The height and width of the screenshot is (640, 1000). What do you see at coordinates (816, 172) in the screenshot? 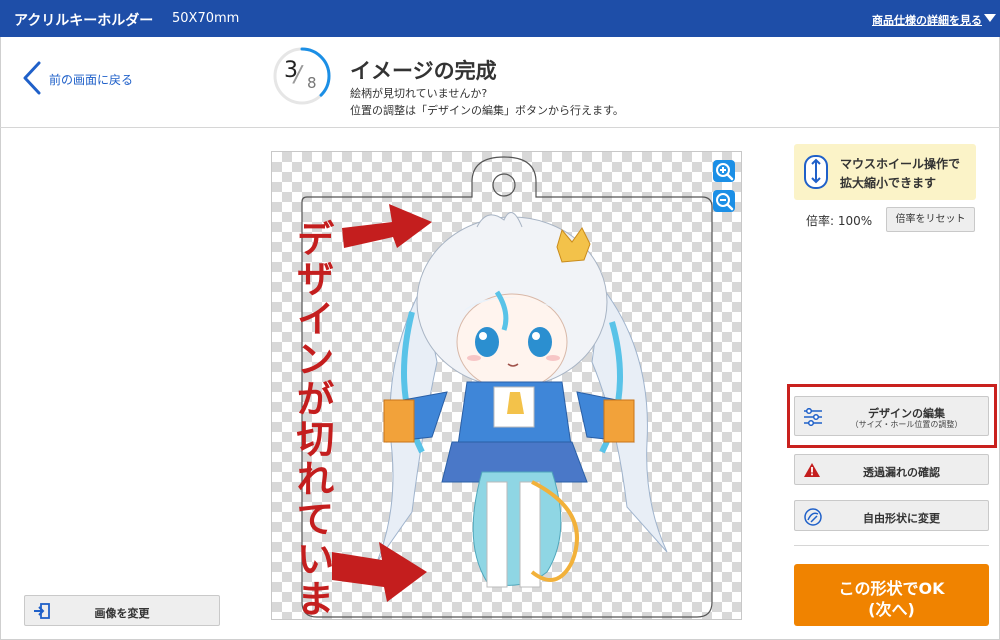
I see `mouse-wheel-icon` at bounding box center [816, 172].